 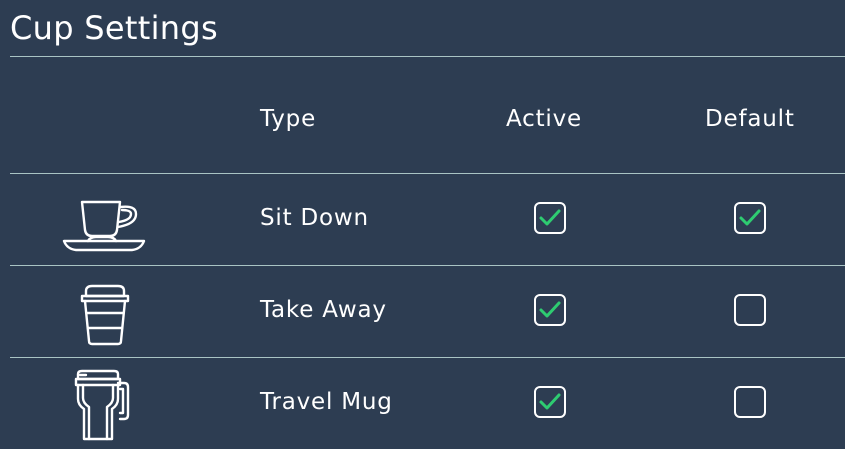 What do you see at coordinates (104, 311) in the screenshot?
I see `takeaway-cup-icon` at bounding box center [104, 311].